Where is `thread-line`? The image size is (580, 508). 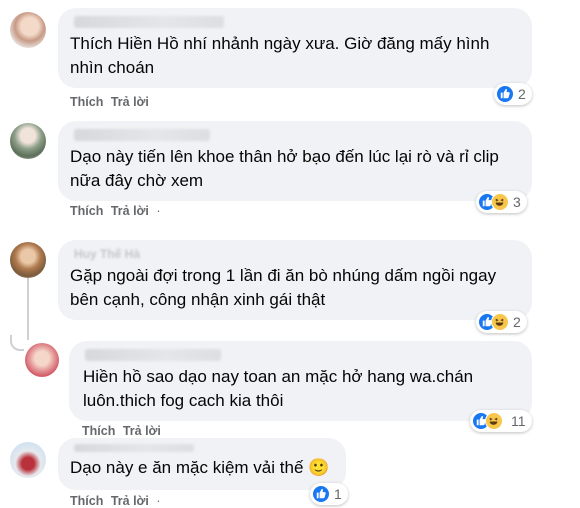 thread-line is located at coordinates (28, 309).